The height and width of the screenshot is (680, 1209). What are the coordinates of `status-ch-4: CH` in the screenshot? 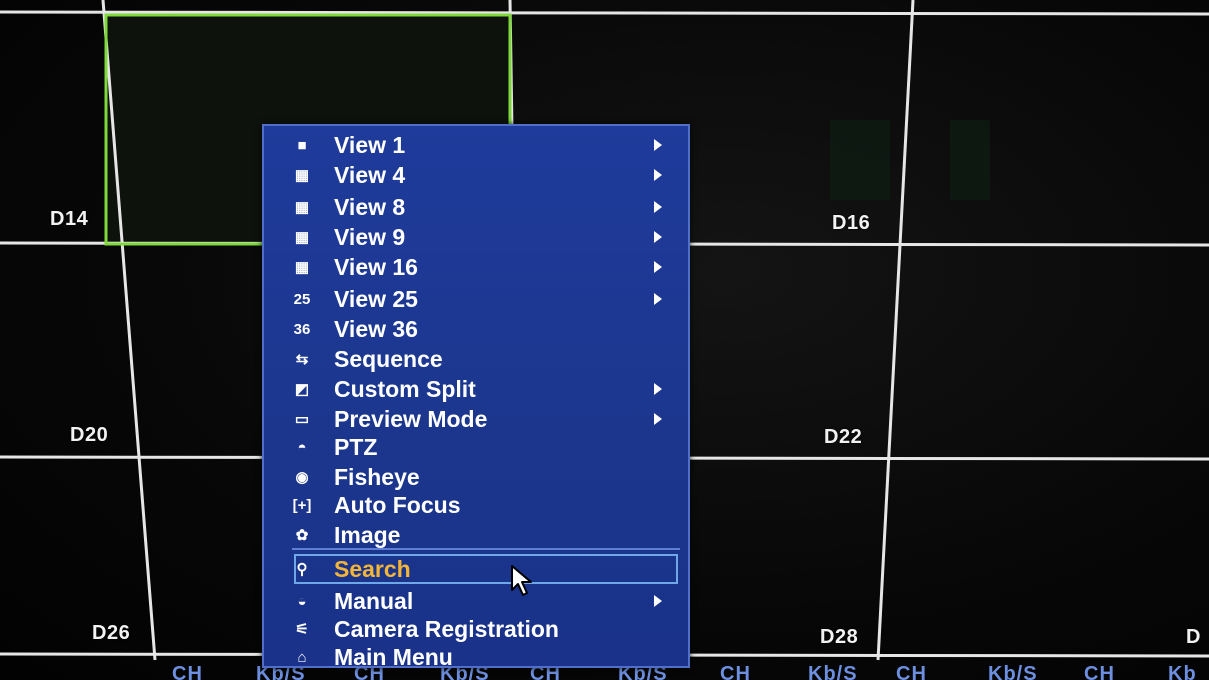 It's located at (735, 671).